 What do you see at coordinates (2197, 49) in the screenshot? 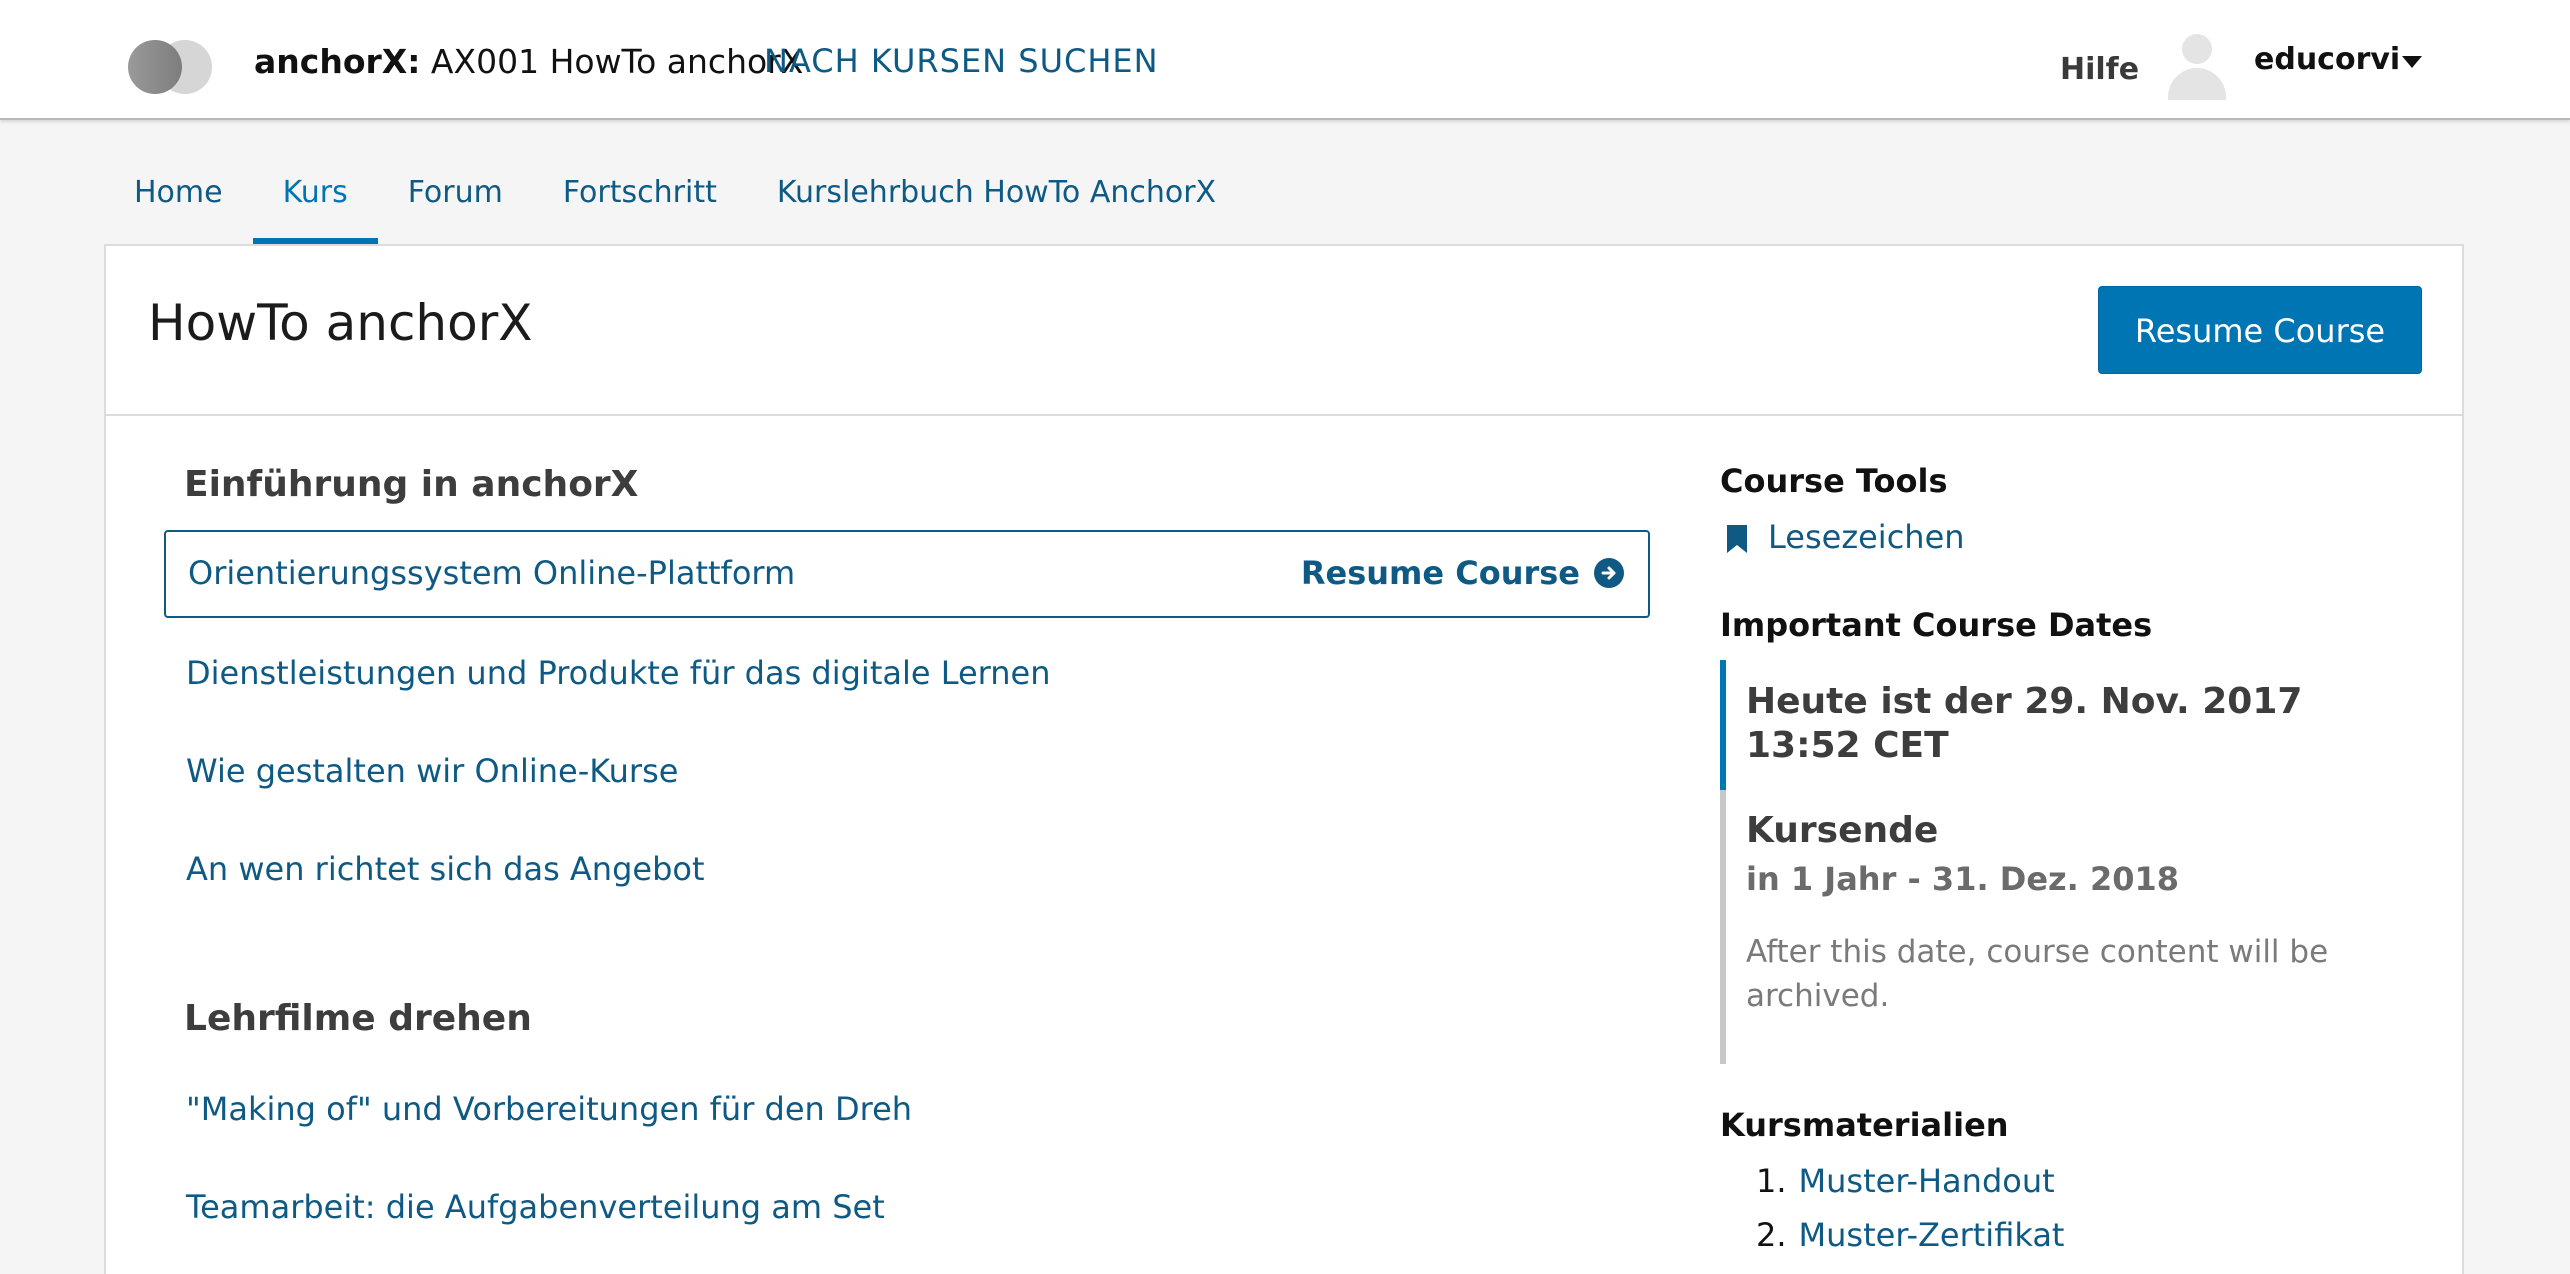
I see `avatar-head-icon` at bounding box center [2197, 49].